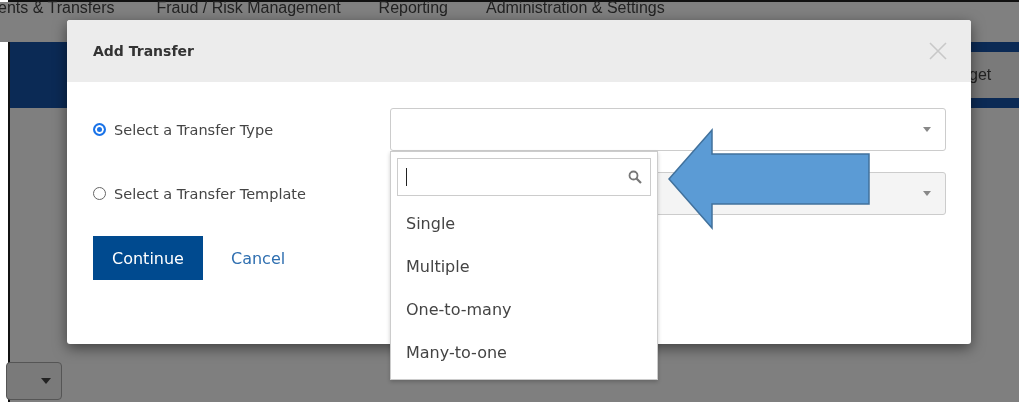 The width and height of the screenshot is (1019, 402). Describe the element at coordinates (524, 177) in the screenshot. I see `search-field` at that location.